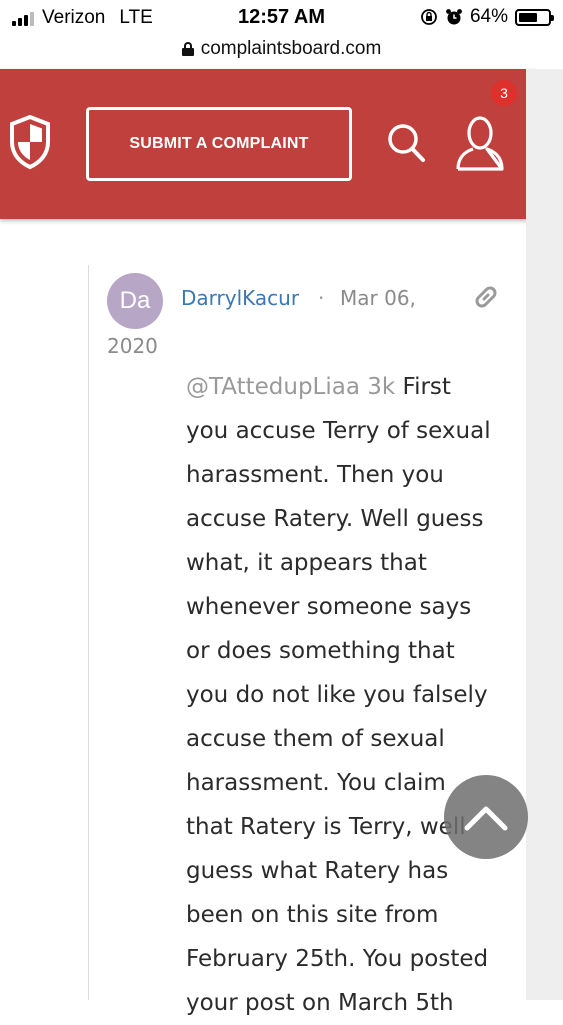 The height and width of the screenshot is (1025, 563). Describe the element at coordinates (454, 17) in the screenshot. I see `alarm-icon` at that location.